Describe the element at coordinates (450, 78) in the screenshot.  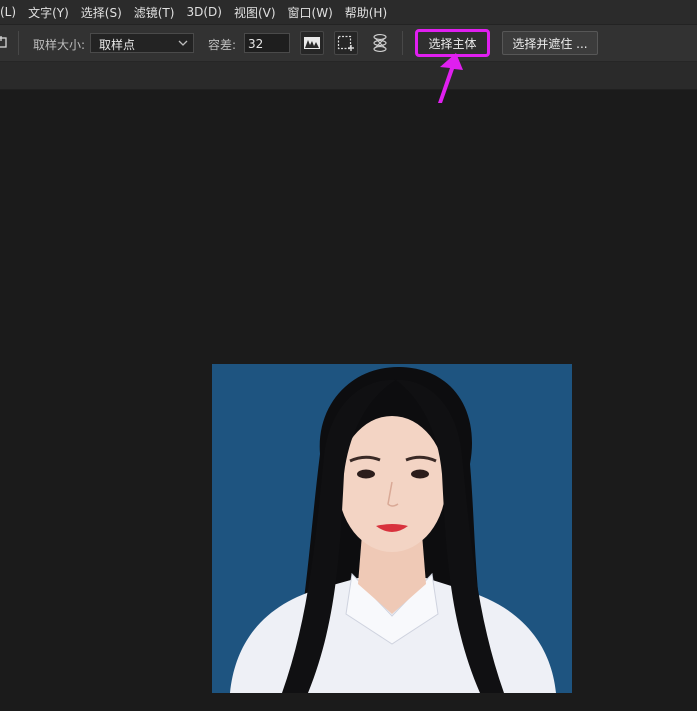
I see `annotation-arrow-icon` at that location.